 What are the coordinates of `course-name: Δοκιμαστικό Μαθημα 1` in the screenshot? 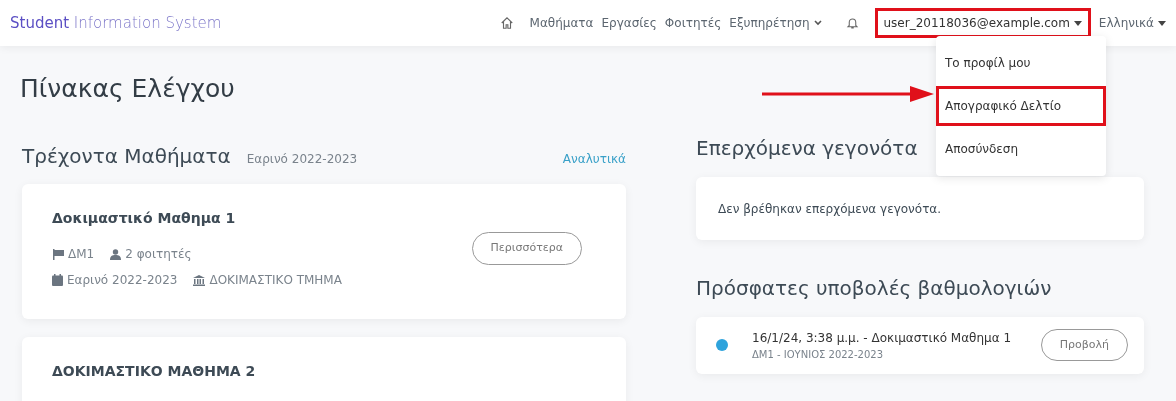 It's located at (144, 218).